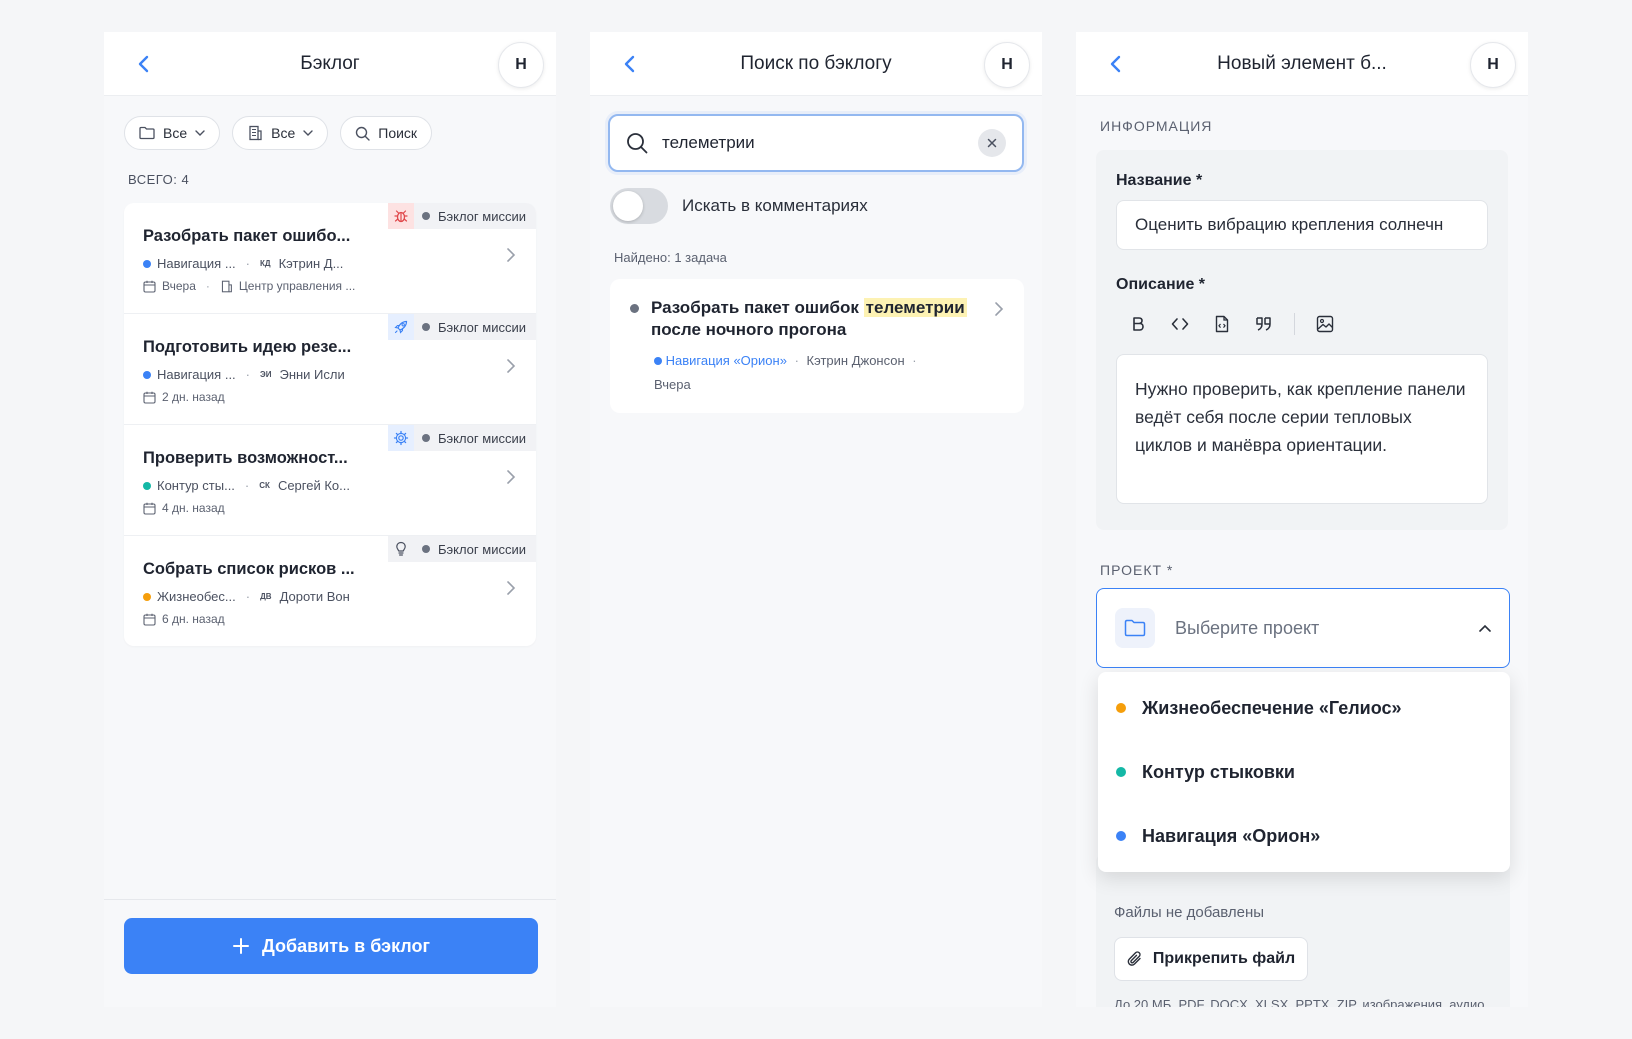  Describe the element at coordinates (330, 374) in the screenshot. I see `card-meta: Навигация ... · ЭИ Энни Исли` at that location.